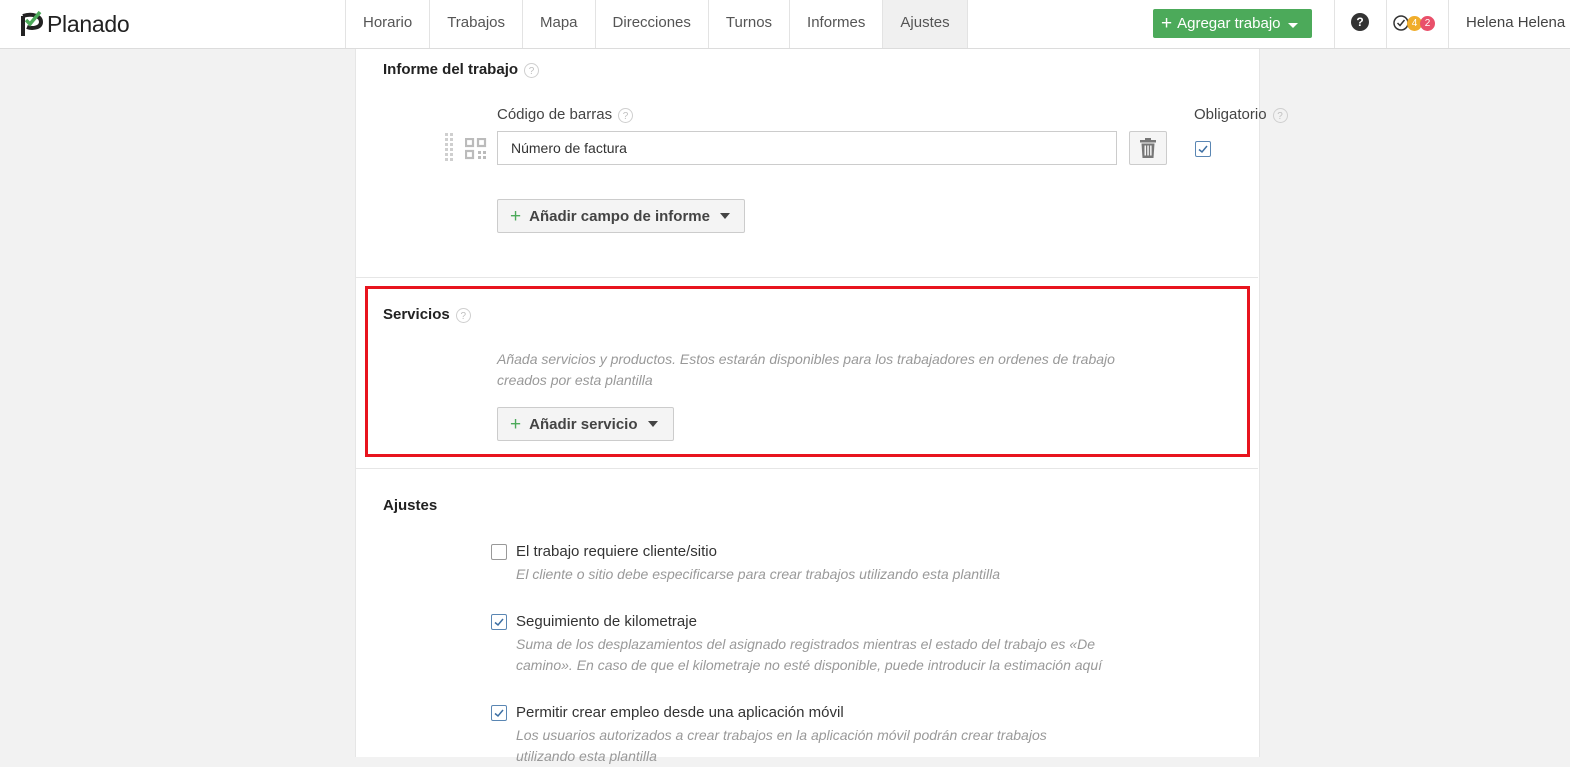 The image size is (1570, 767). Describe the element at coordinates (410, 505) in the screenshot. I see `settings-section-title: Ajustes` at that location.